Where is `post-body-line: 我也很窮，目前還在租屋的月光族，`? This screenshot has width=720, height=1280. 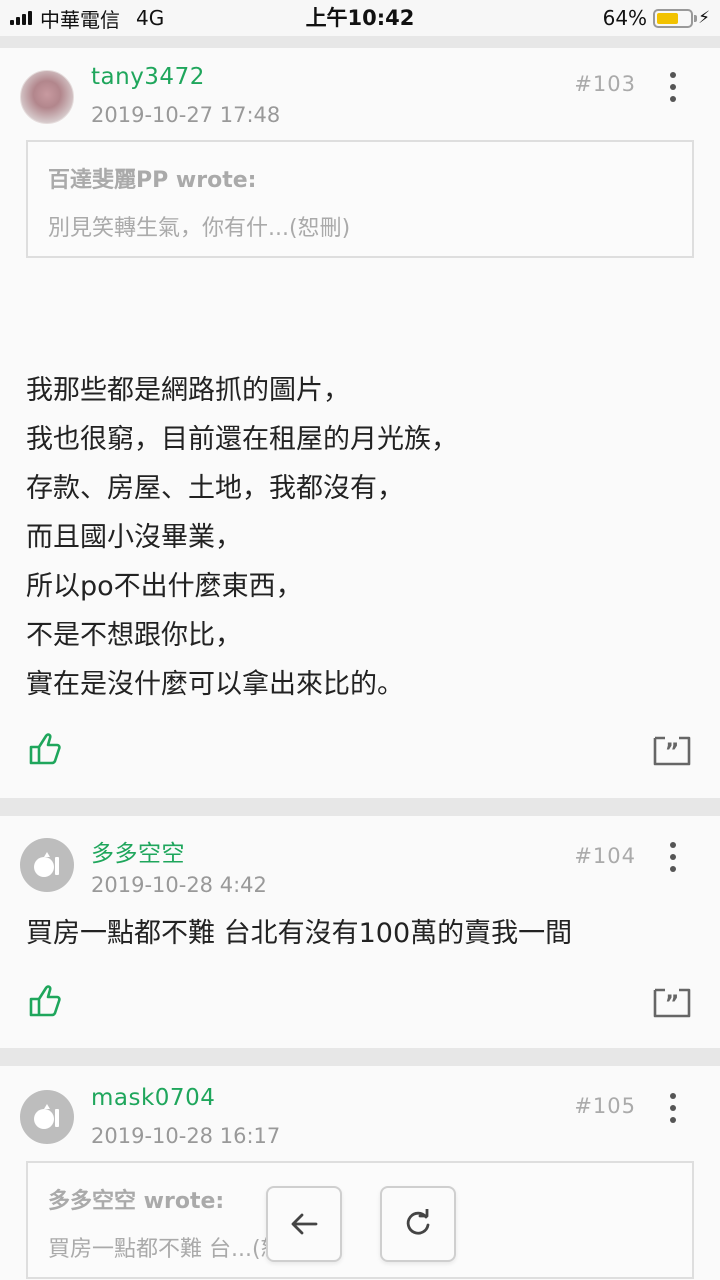 post-body-line: 我也很窮，目前還在租屋的月光族， is located at coordinates (242, 439).